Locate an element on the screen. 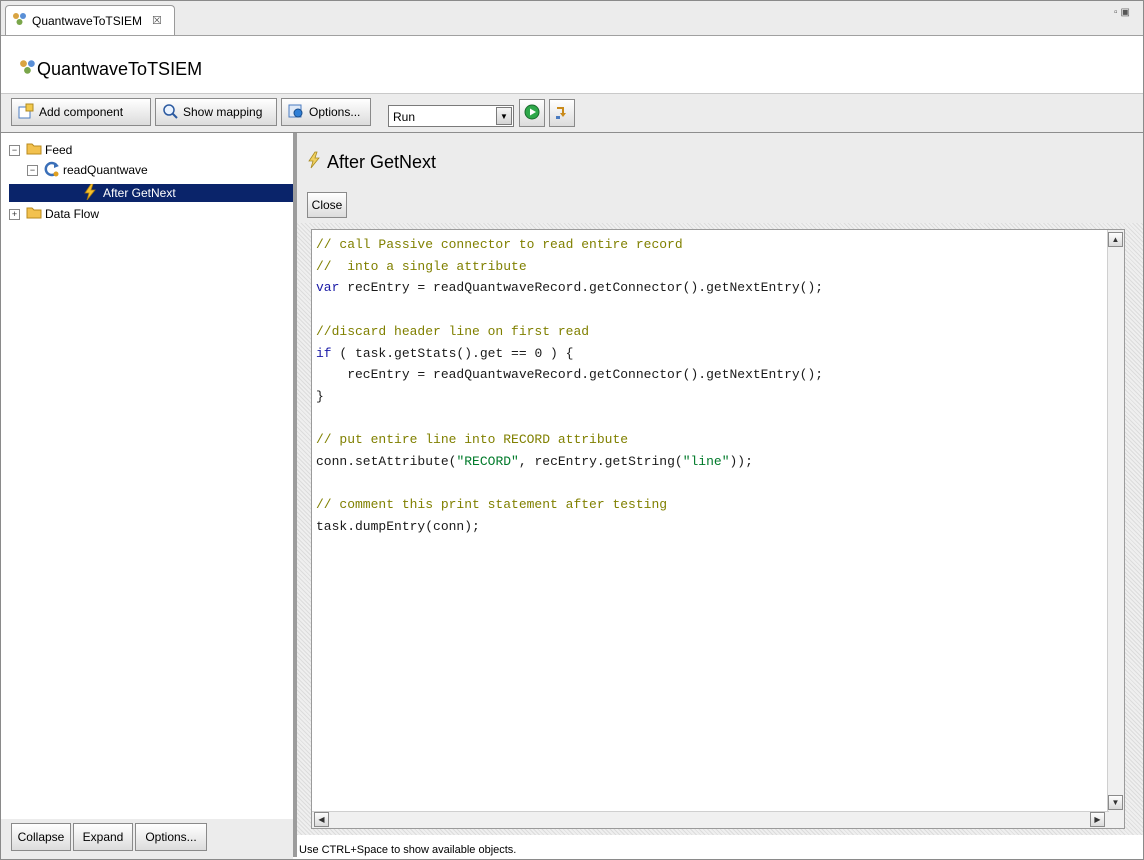  scroll-left-icon: ◀ is located at coordinates (321, 819).